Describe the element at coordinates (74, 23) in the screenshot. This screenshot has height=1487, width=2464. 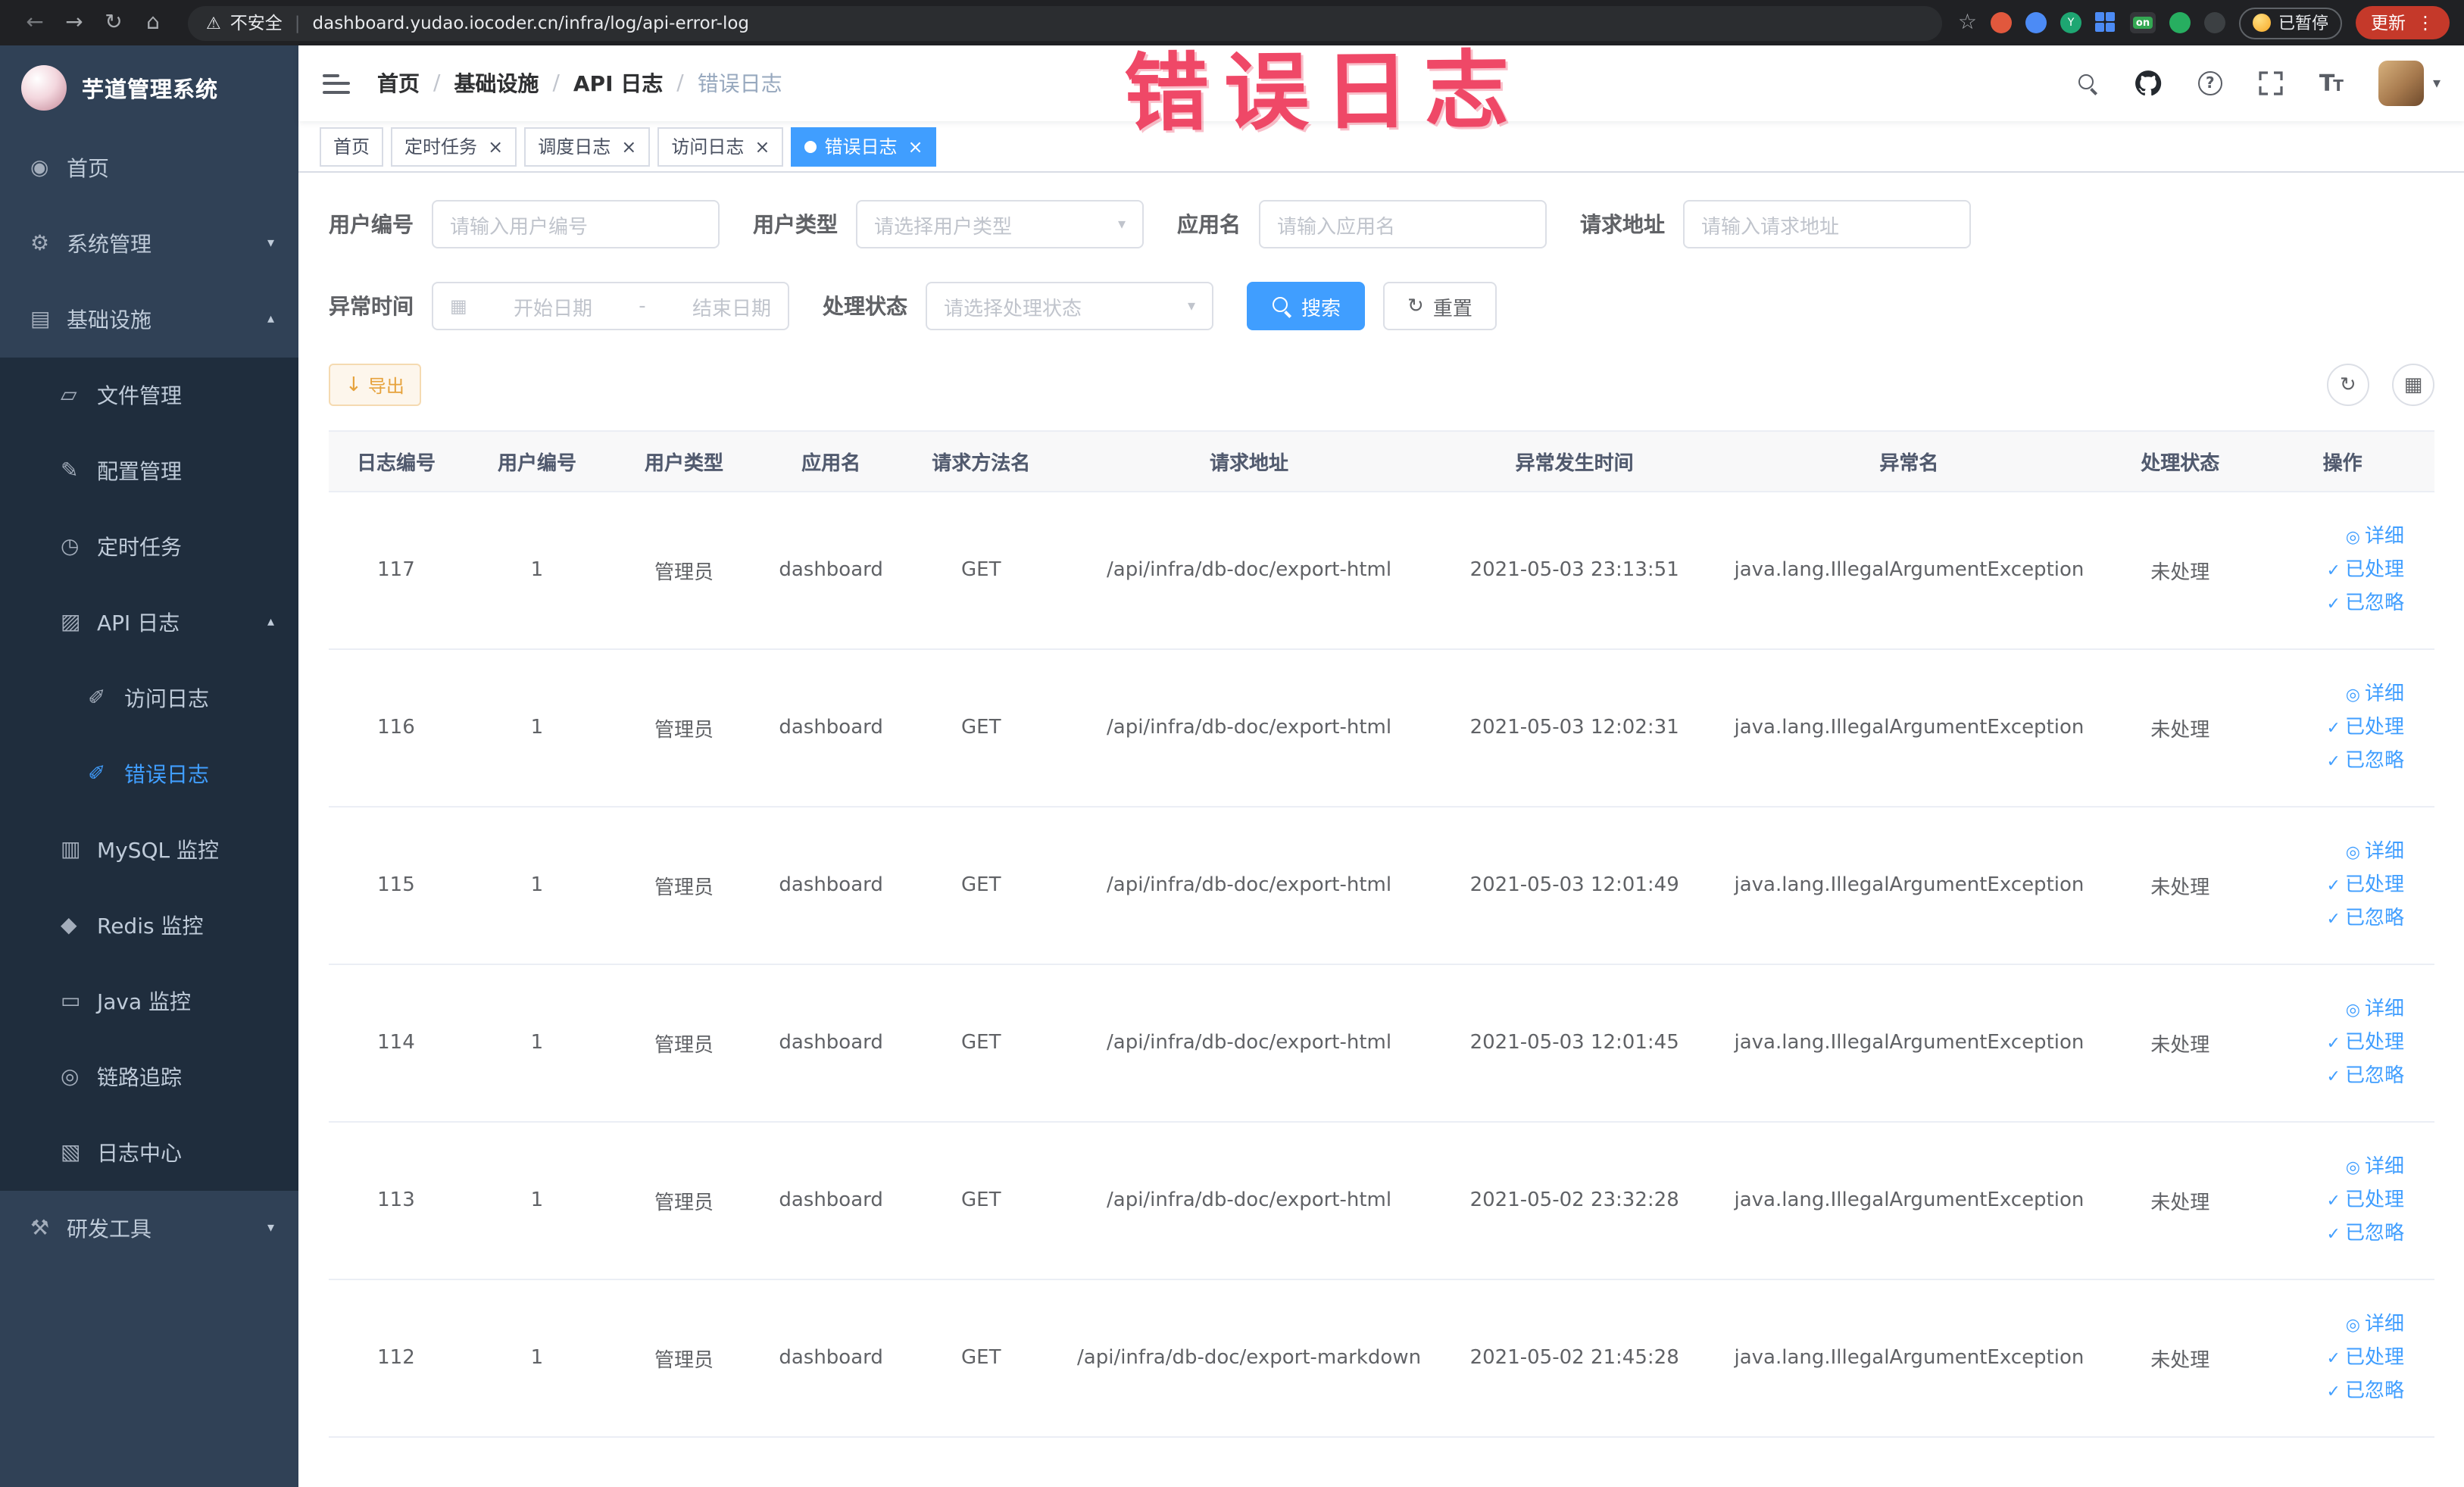
I see `forward-icon: →` at that location.